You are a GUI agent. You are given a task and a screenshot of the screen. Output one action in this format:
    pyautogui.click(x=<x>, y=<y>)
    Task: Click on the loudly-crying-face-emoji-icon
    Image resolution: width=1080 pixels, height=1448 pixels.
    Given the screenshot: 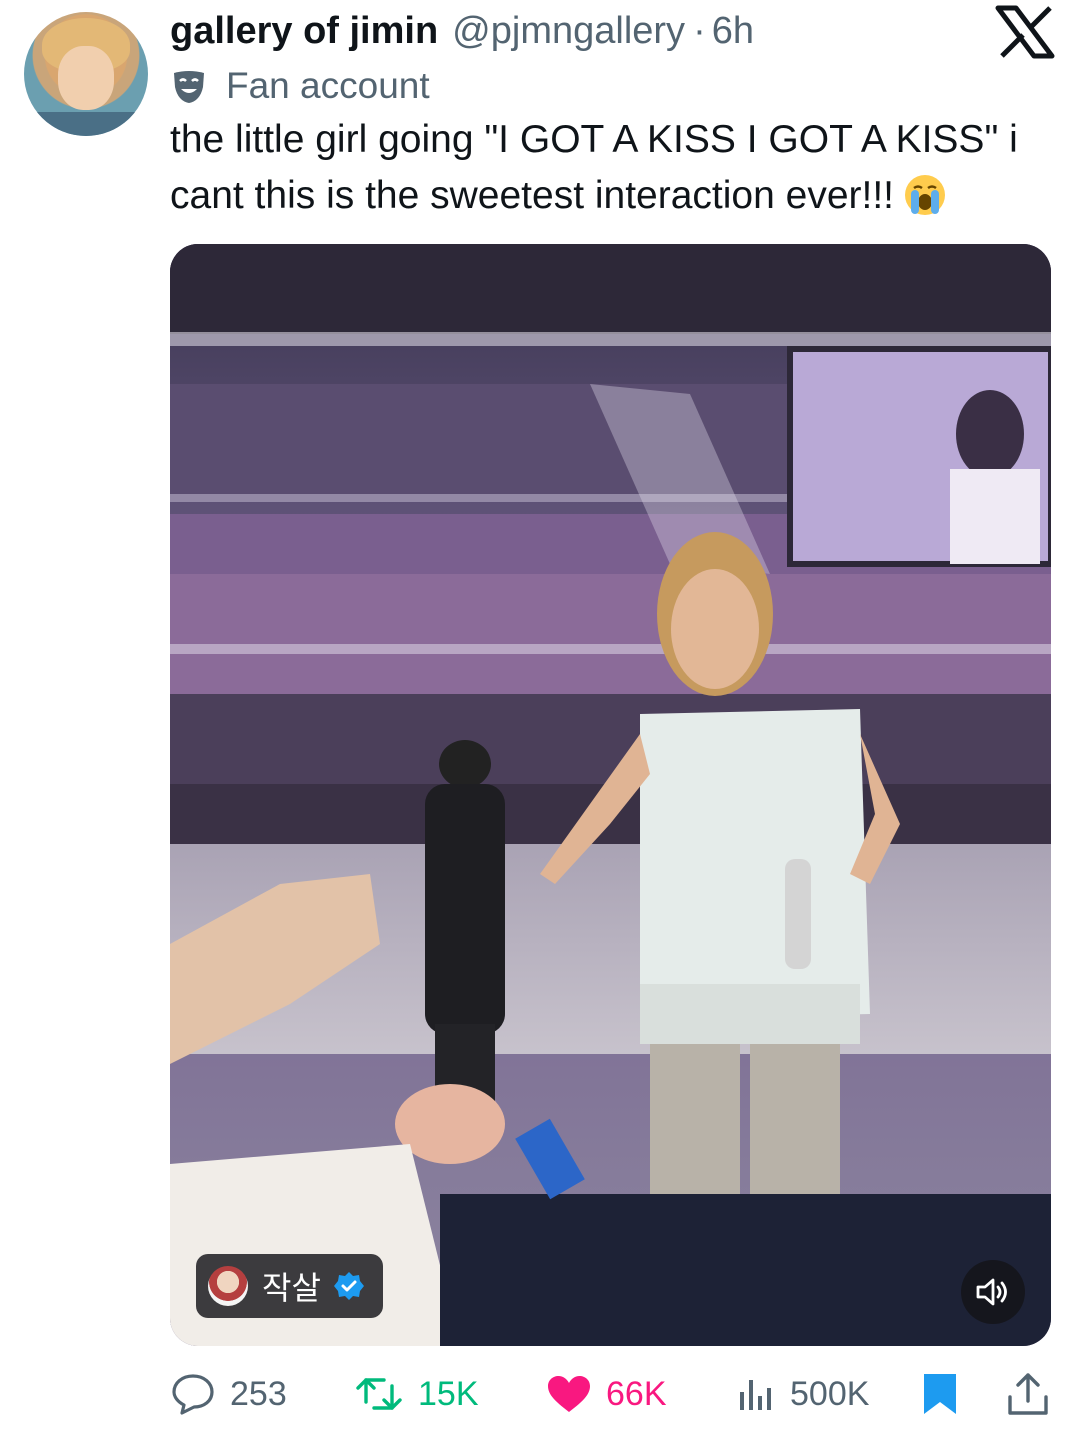 What is the action you would take?
    pyautogui.click(x=925, y=195)
    